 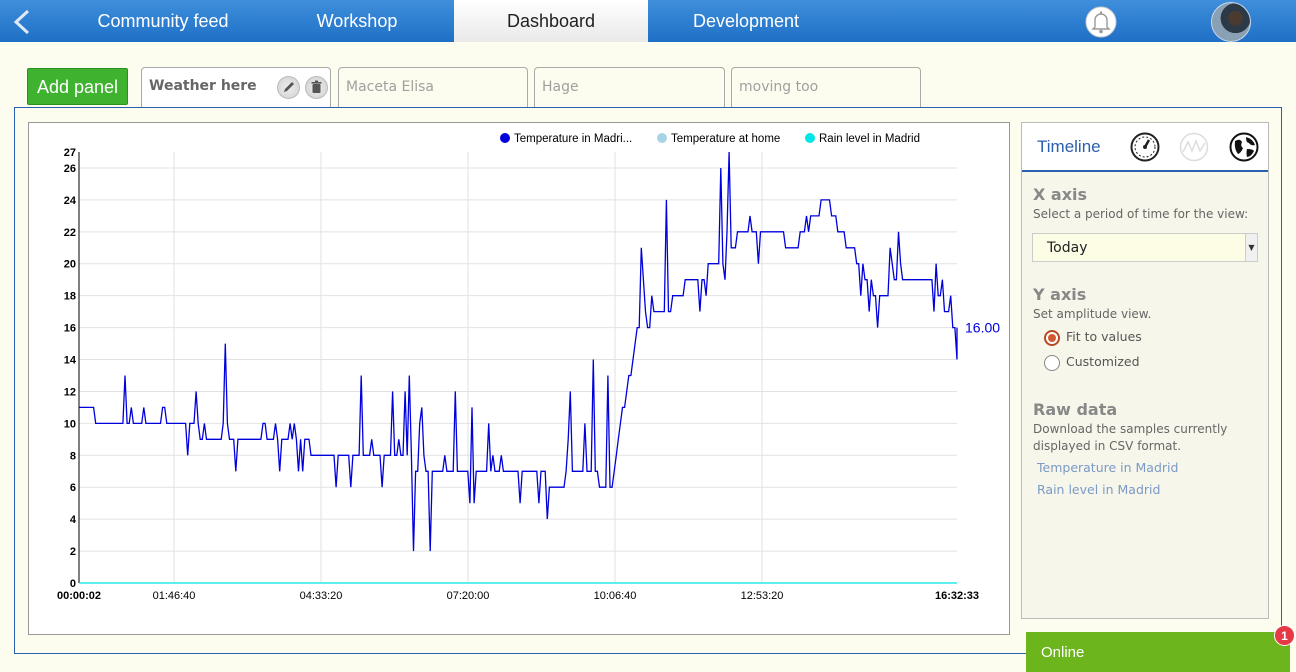 What do you see at coordinates (551, 21) in the screenshot?
I see `tab-dashboard: Dashboard` at bounding box center [551, 21].